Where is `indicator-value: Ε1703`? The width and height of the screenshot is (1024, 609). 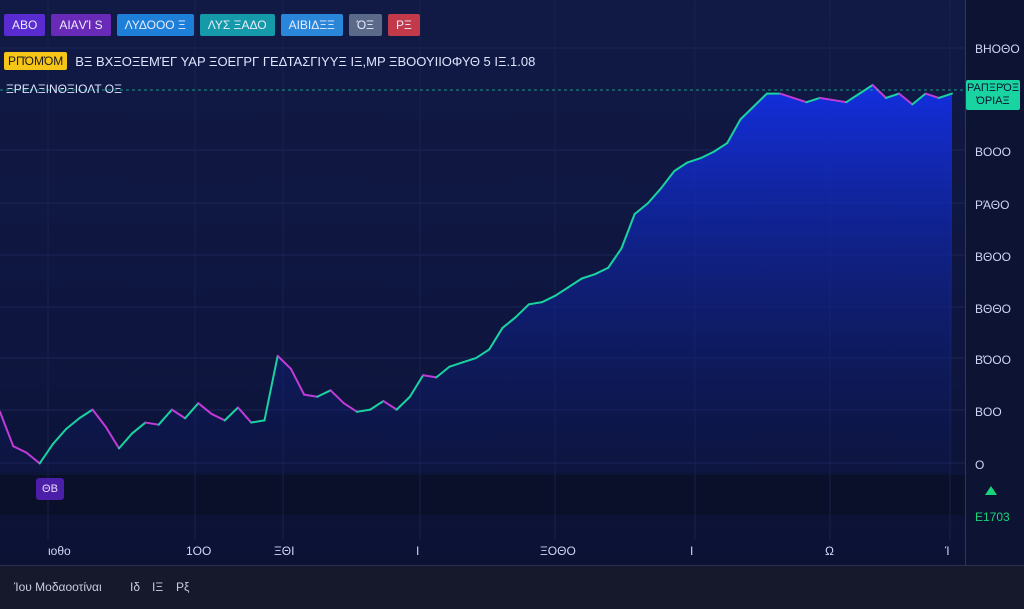
indicator-value: Ε1703 is located at coordinates (992, 517).